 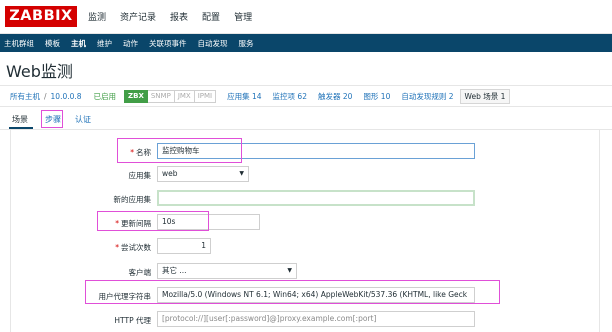 I want to click on new-application-input, so click(x=316, y=198).